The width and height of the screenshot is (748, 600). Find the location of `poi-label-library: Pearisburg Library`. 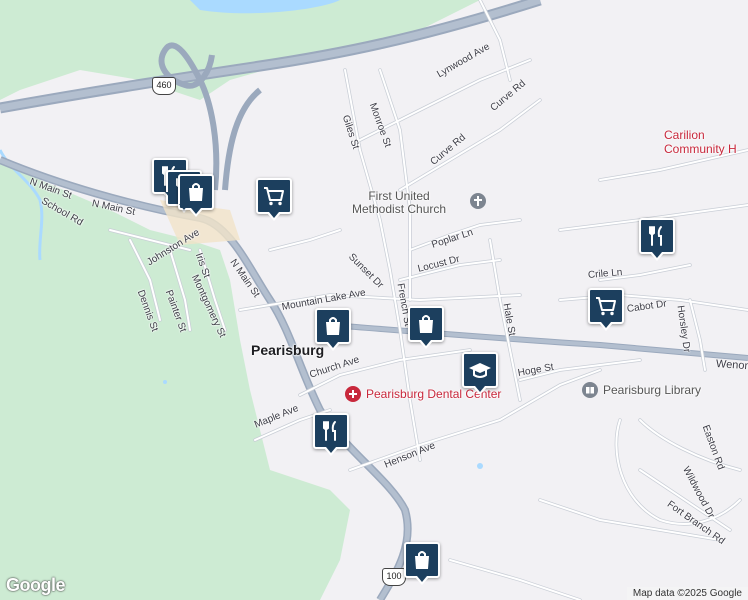

poi-label-library: Pearisburg Library is located at coordinates (652, 390).